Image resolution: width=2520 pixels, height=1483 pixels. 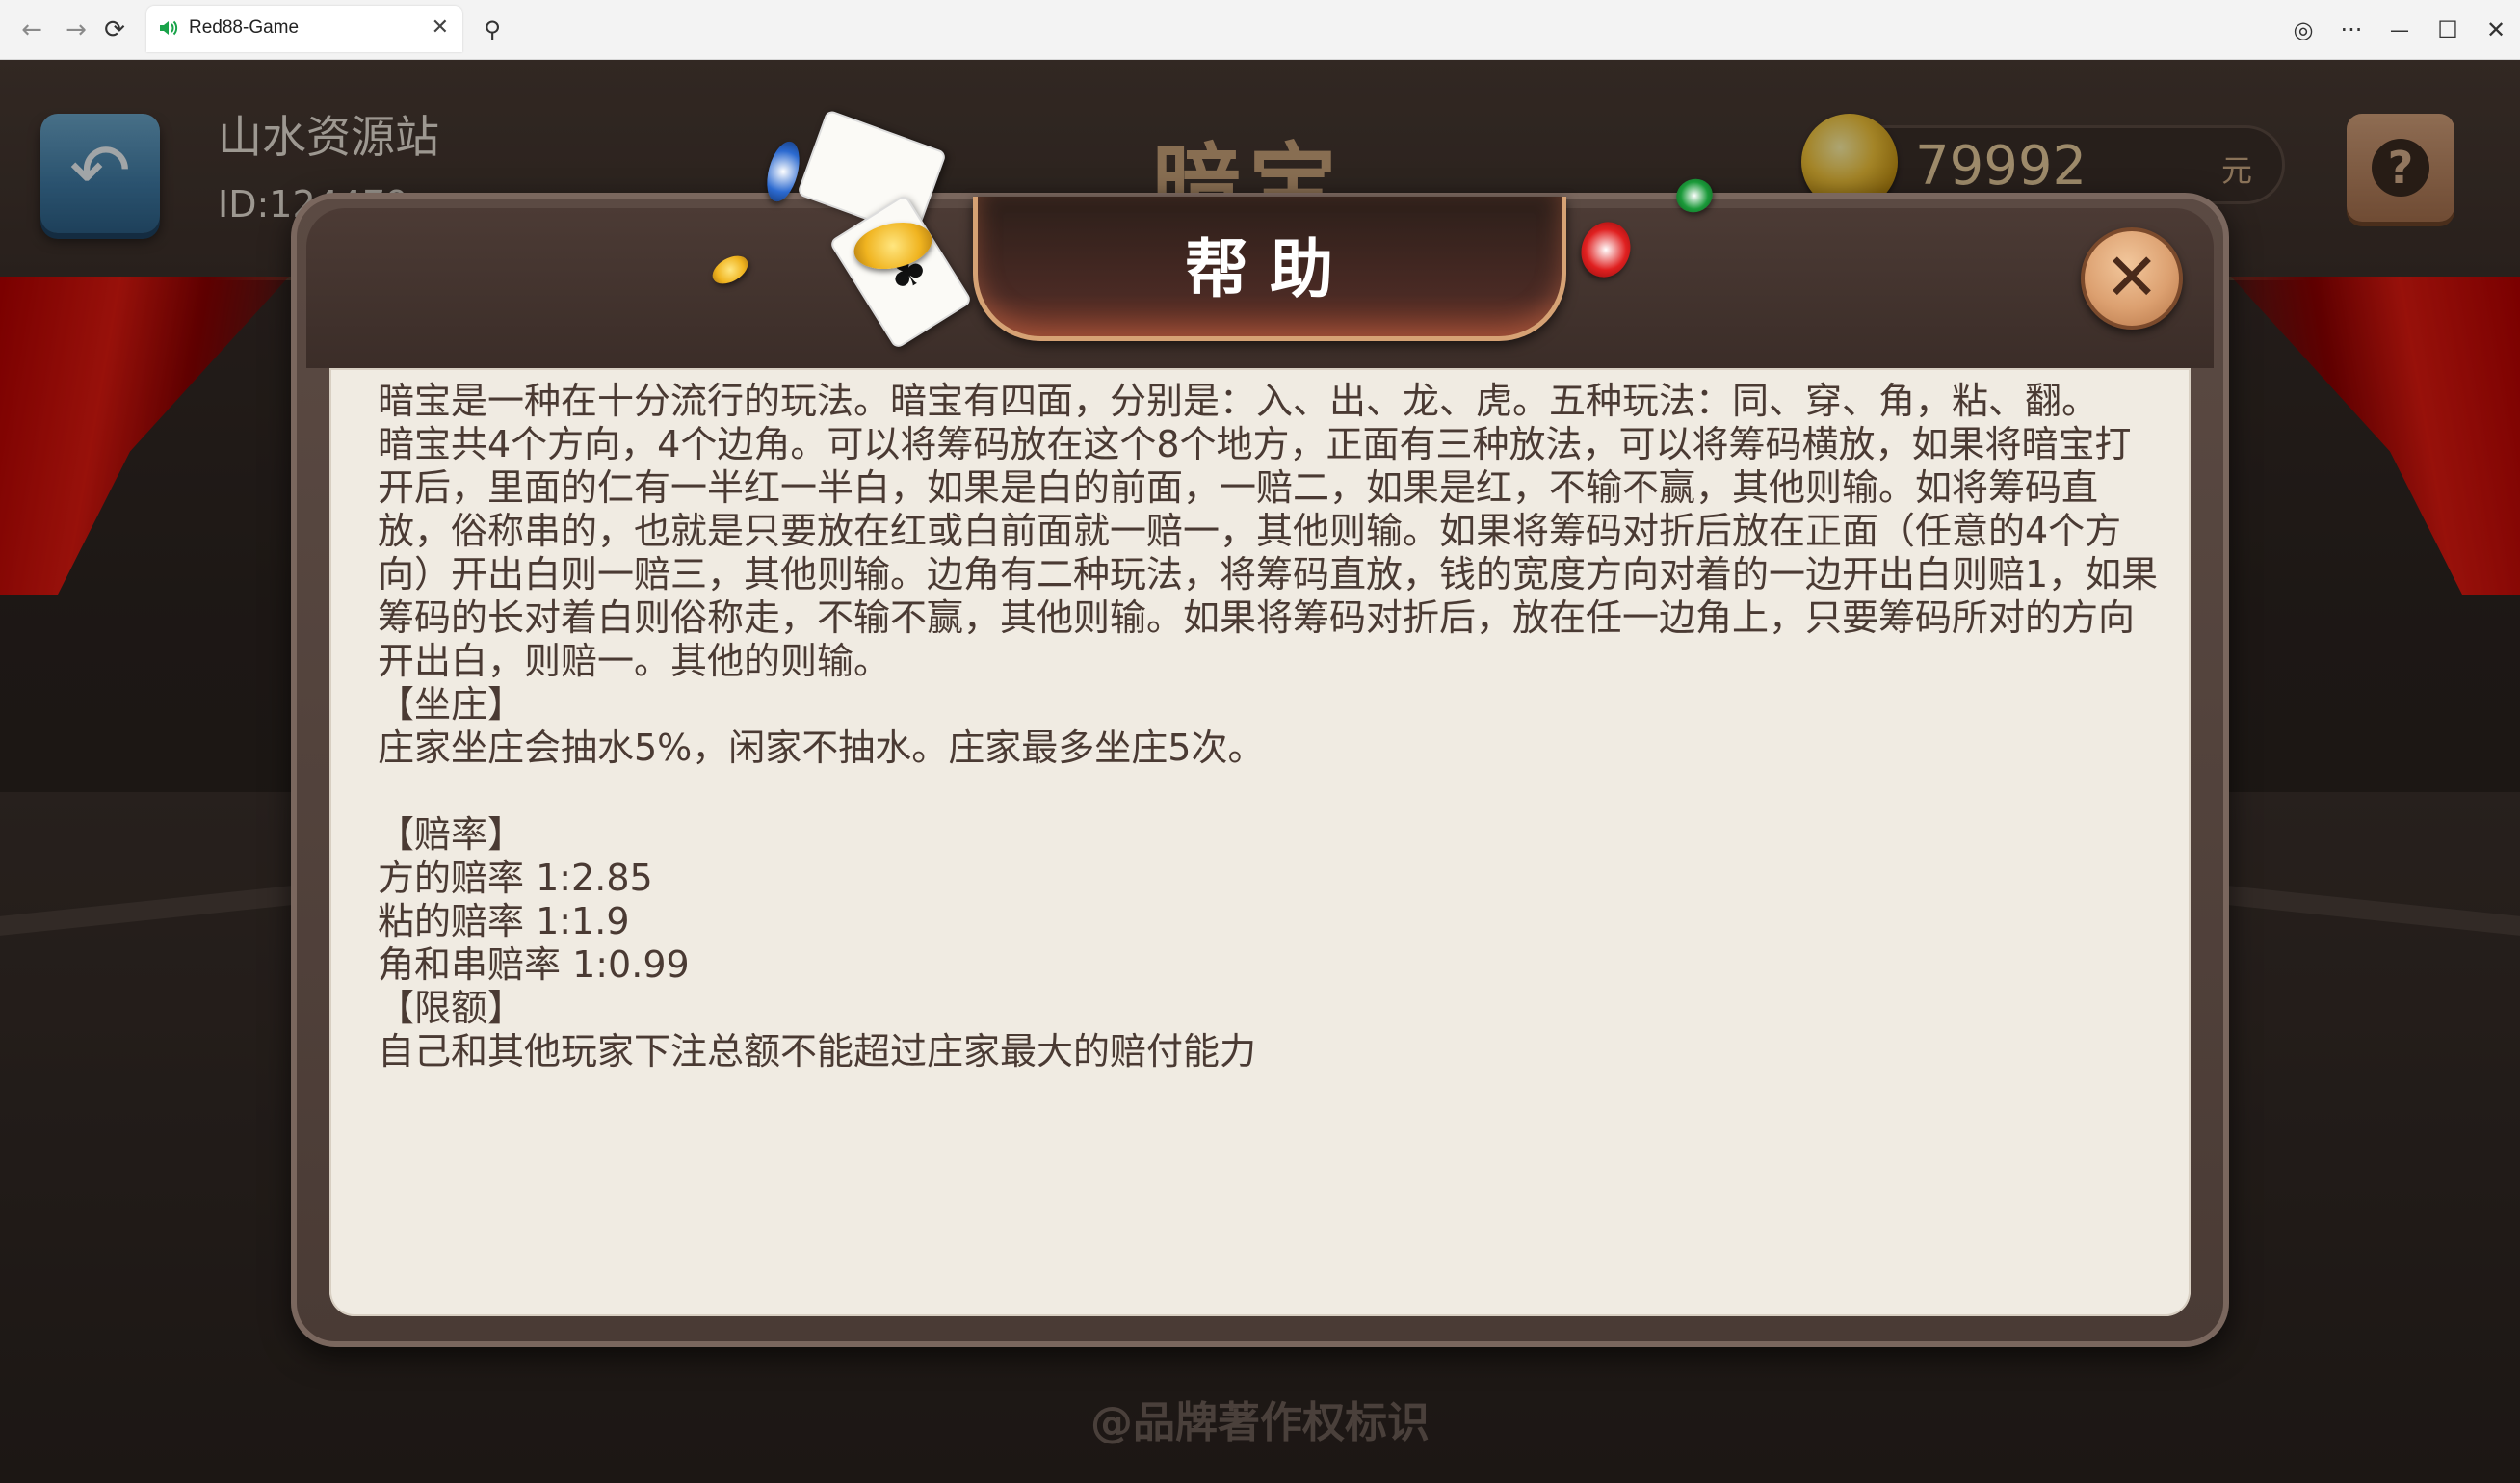 I want to click on help-line: 角和串赔率 1:0.99, so click(x=534, y=964).